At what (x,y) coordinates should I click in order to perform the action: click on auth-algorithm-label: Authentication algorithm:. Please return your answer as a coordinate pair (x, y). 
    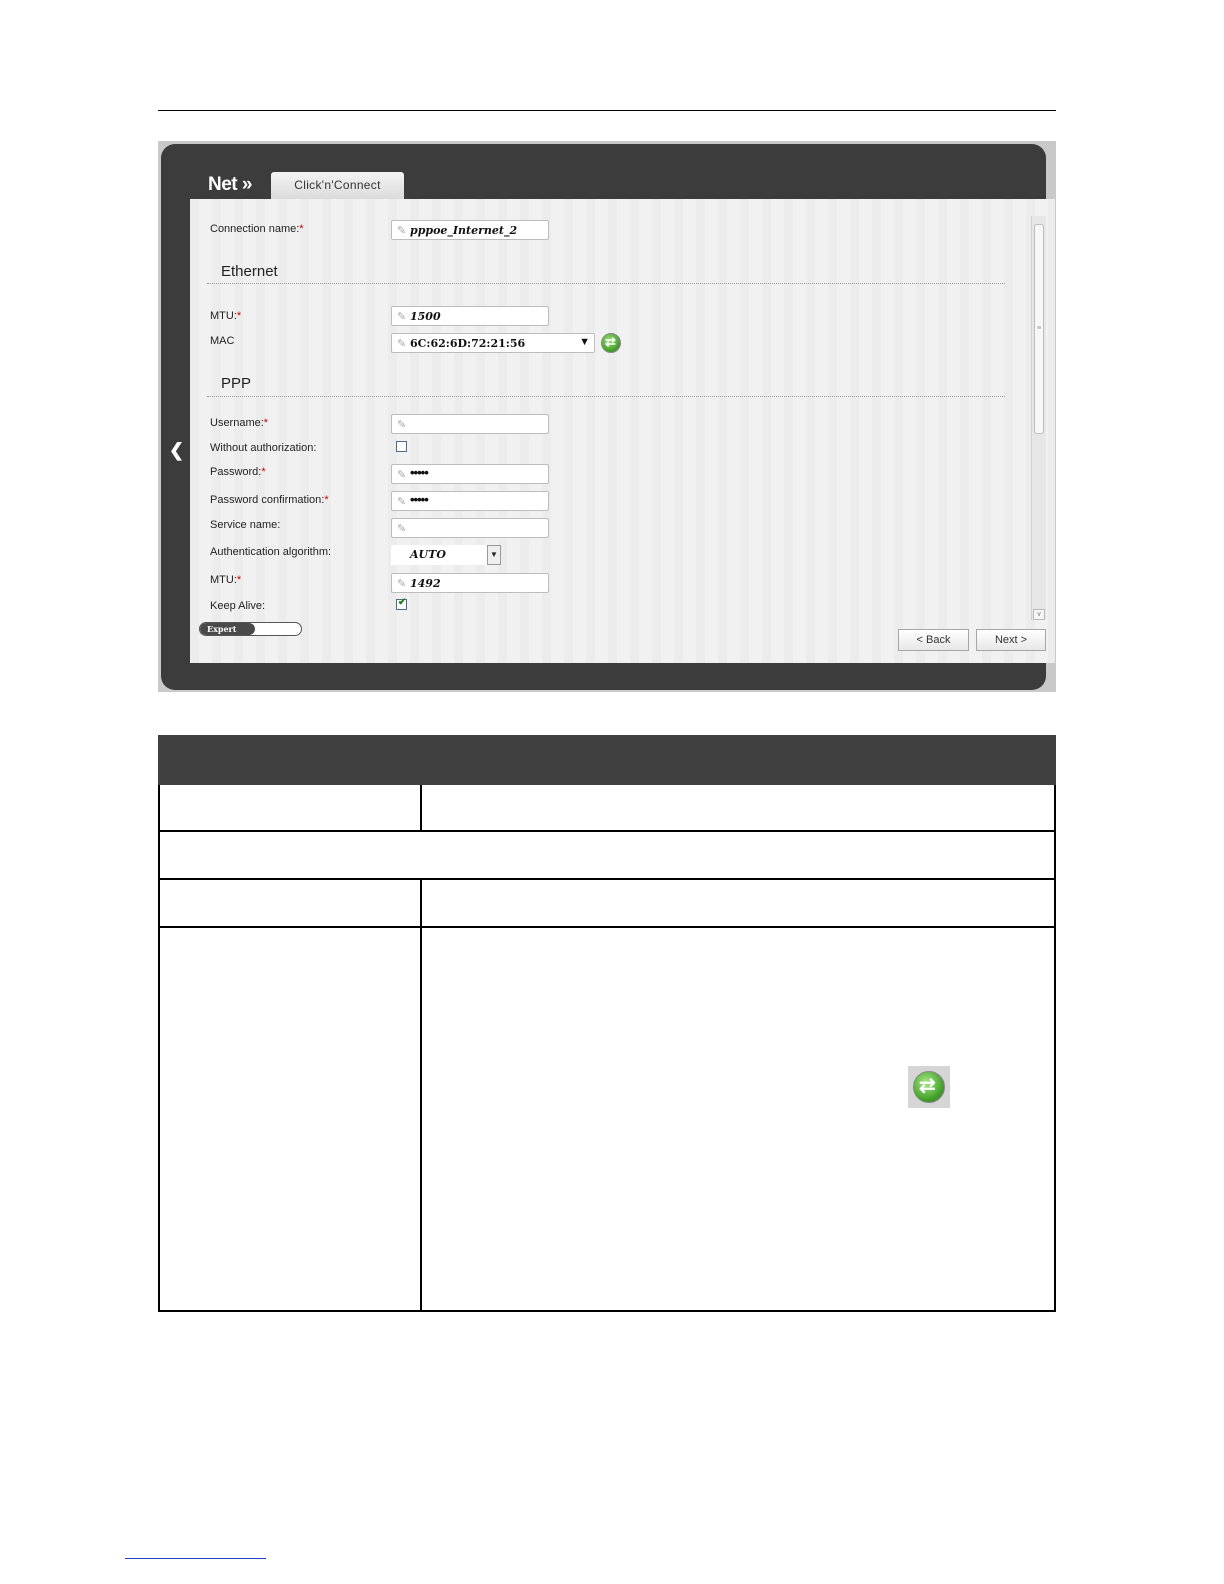
    Looking at the image, I should click on (271, 552).